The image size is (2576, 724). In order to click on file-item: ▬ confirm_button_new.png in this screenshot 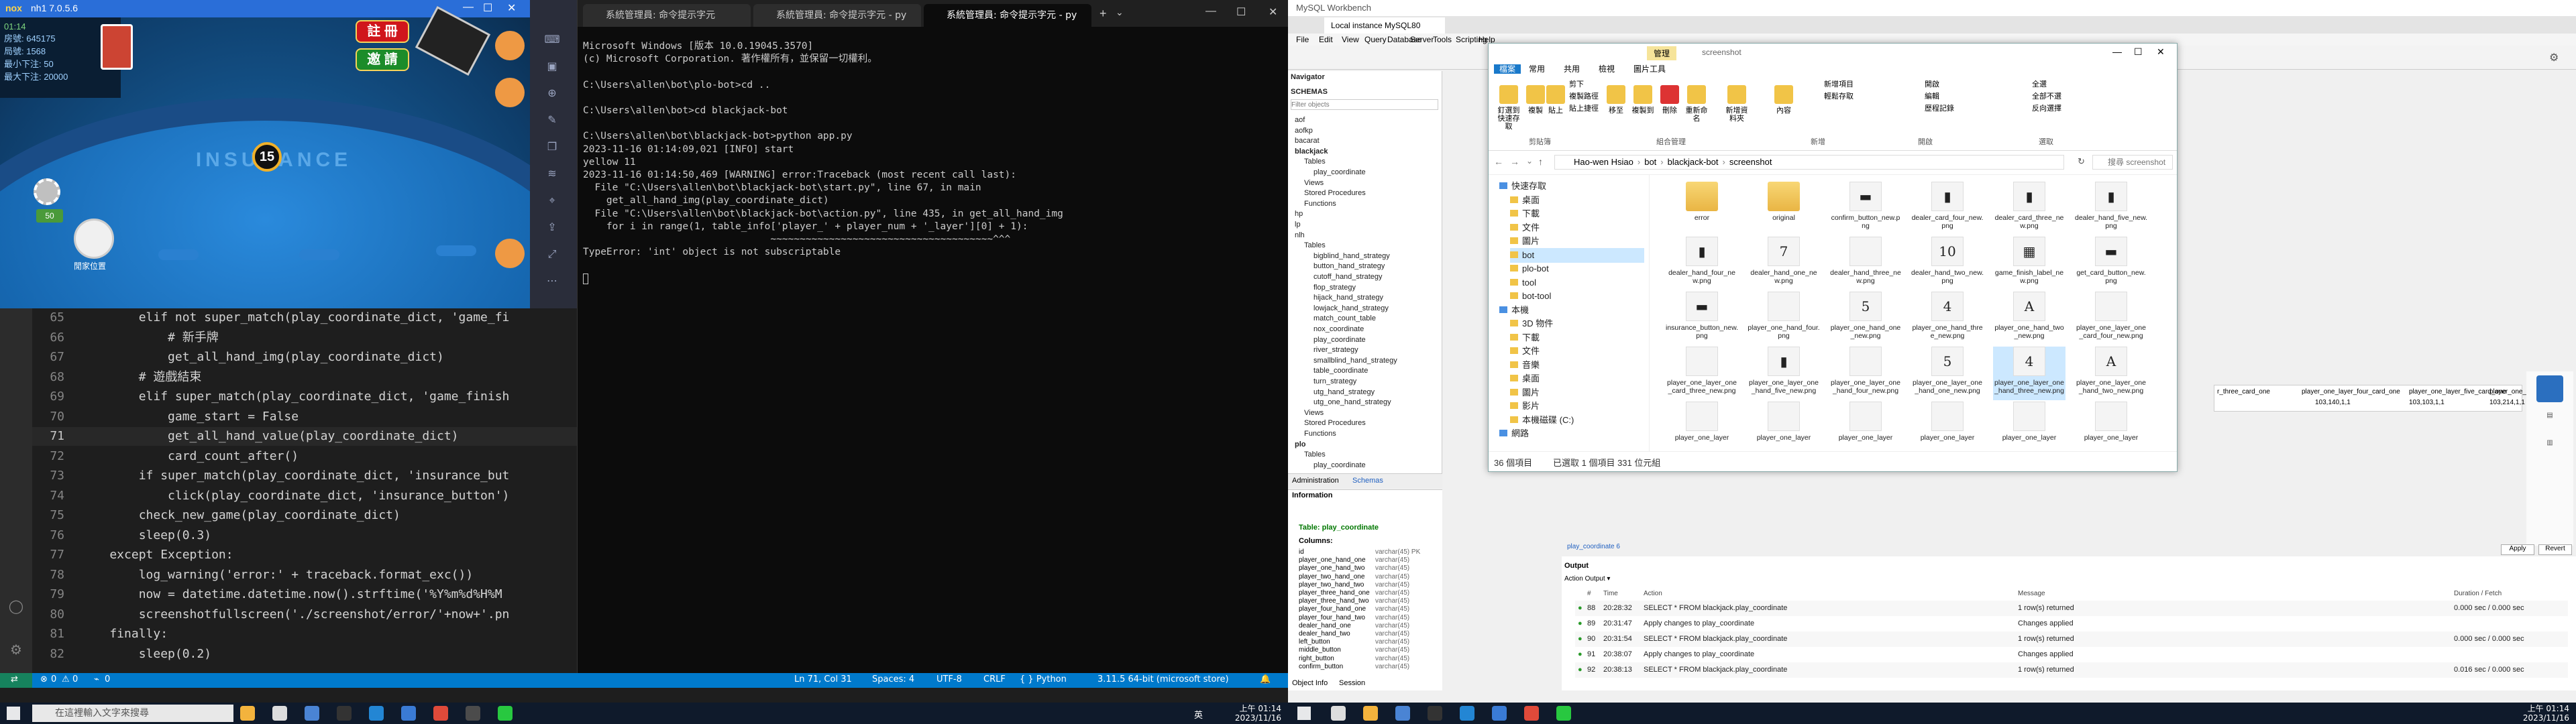, I will do `click(1865, 209)`.